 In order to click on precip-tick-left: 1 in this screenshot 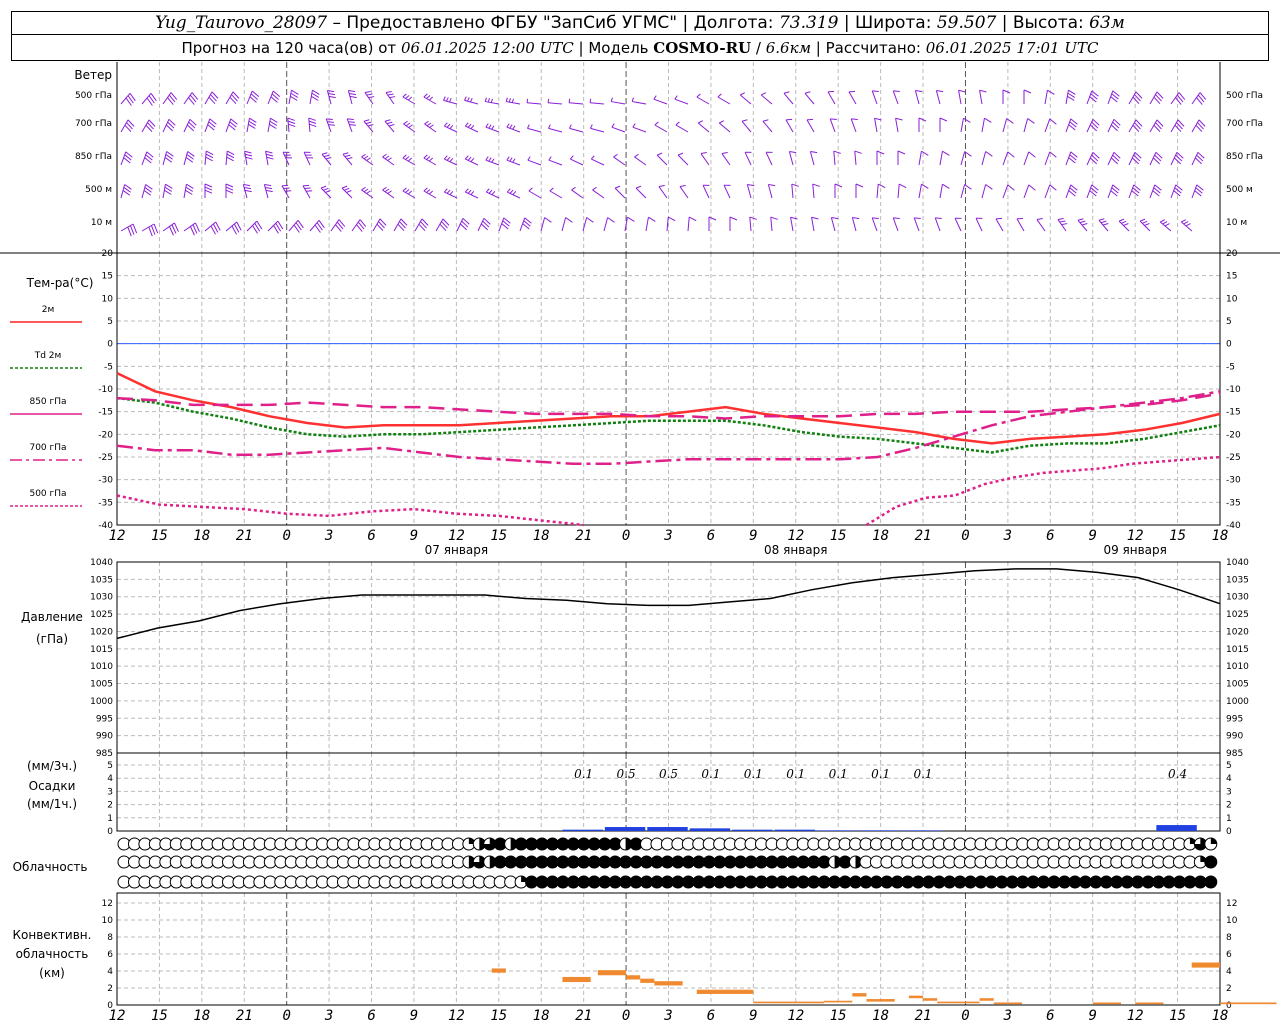, I will do `click(110, 819)`.